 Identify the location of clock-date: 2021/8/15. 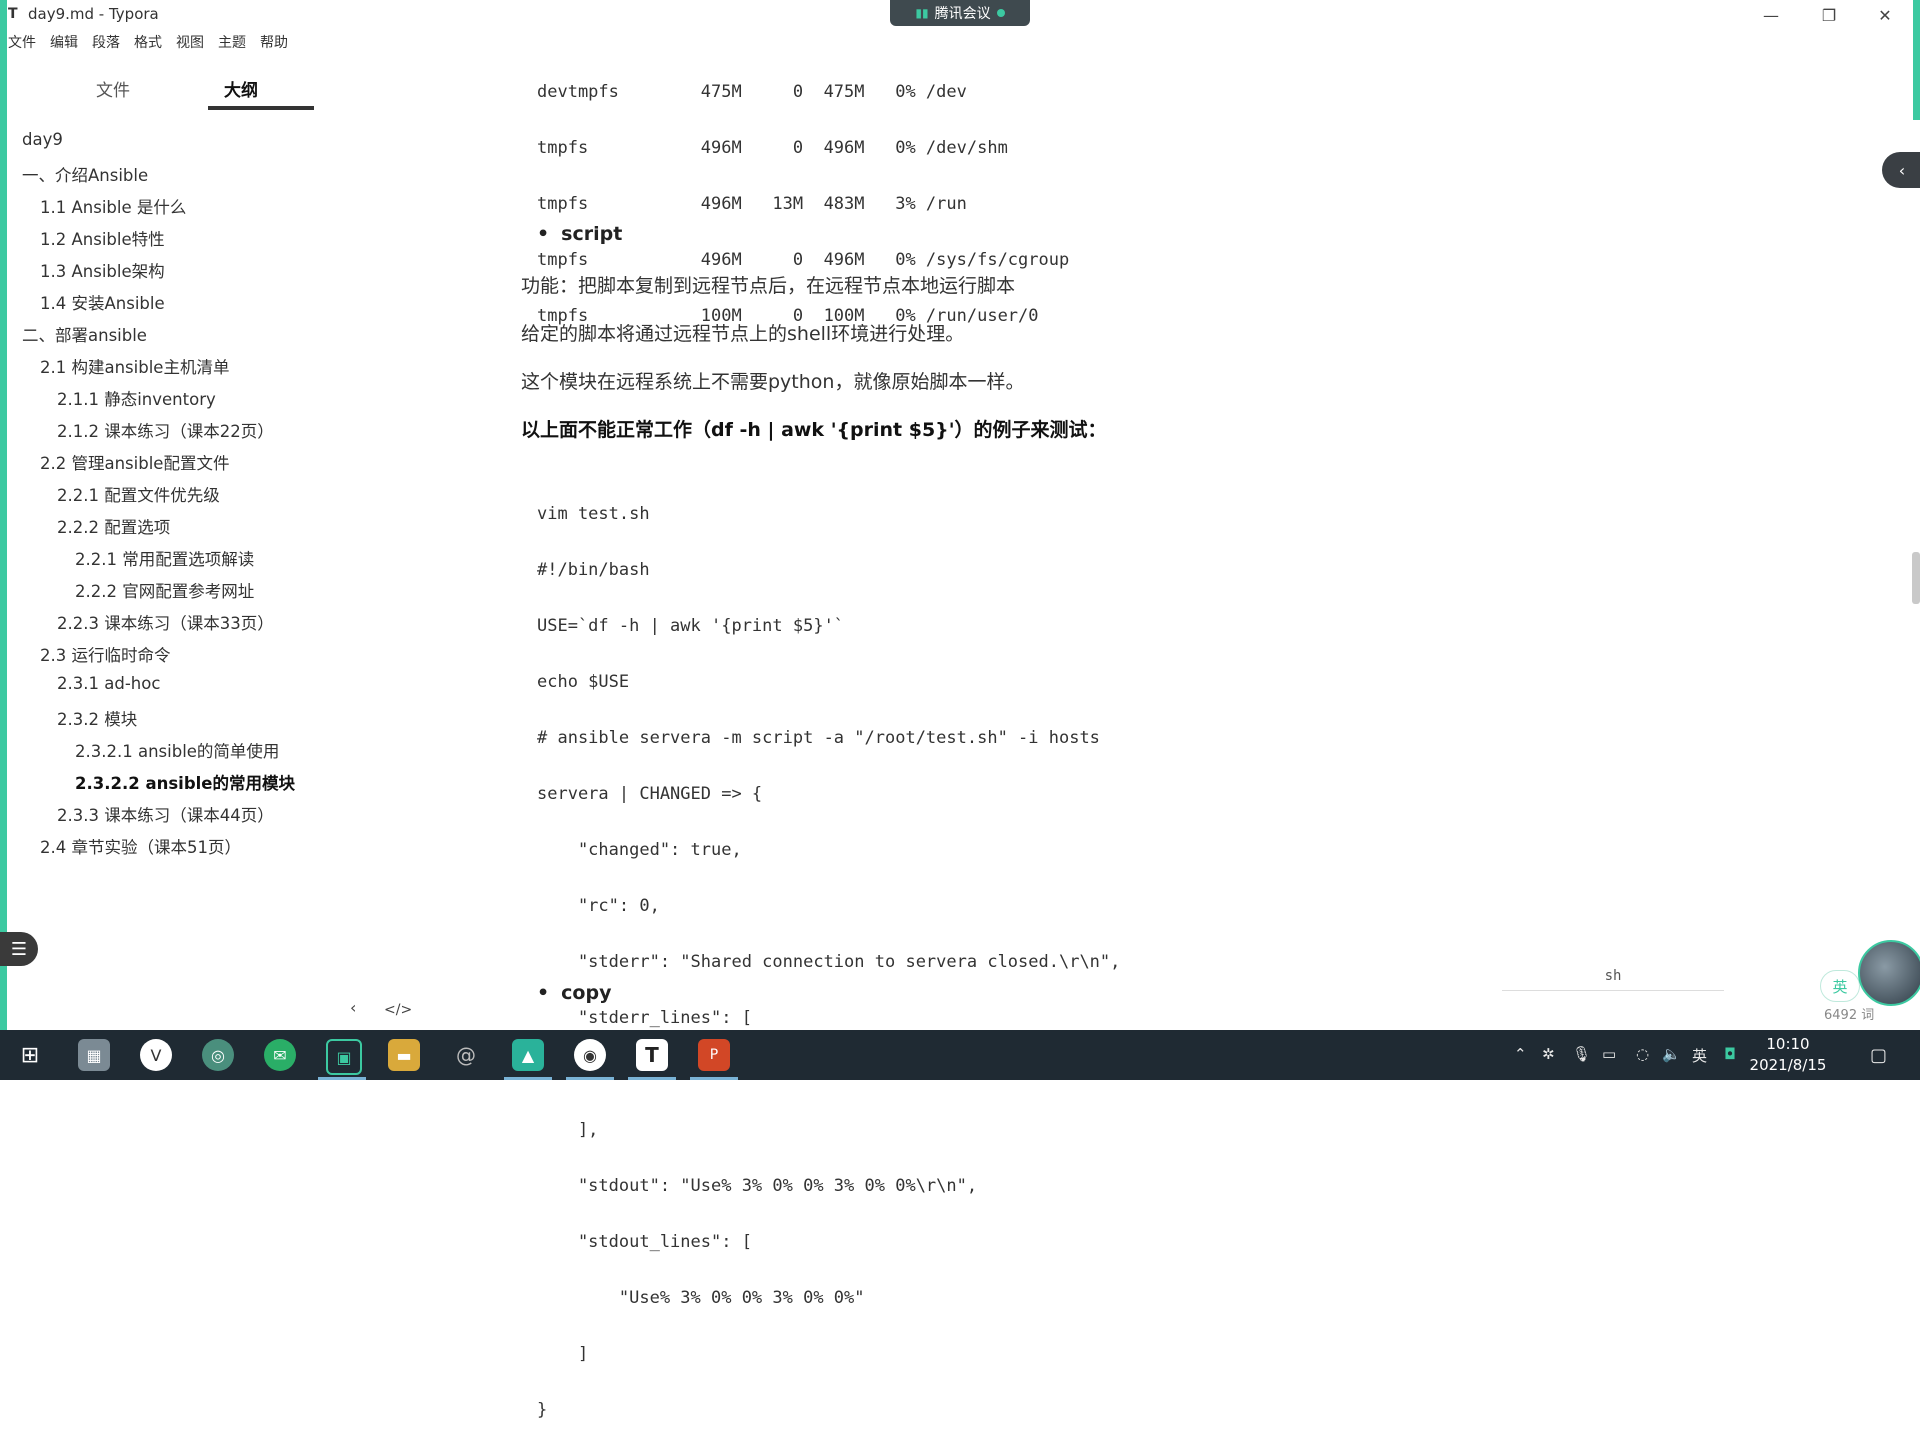
(1788, 1065).